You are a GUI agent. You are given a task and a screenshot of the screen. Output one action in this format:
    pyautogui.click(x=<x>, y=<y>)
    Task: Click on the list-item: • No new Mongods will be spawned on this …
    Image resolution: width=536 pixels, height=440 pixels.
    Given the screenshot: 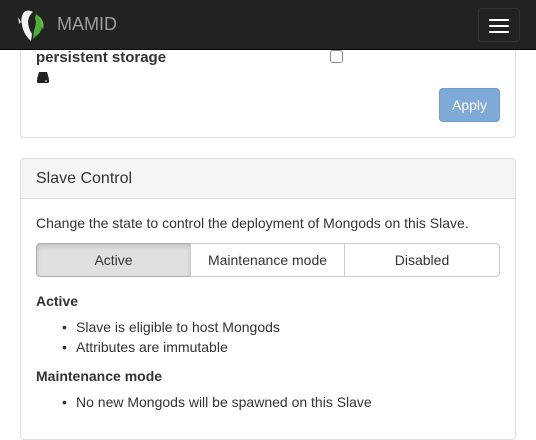 What is the action you would take?
    pyautogui.click(x=217, y=402)
    